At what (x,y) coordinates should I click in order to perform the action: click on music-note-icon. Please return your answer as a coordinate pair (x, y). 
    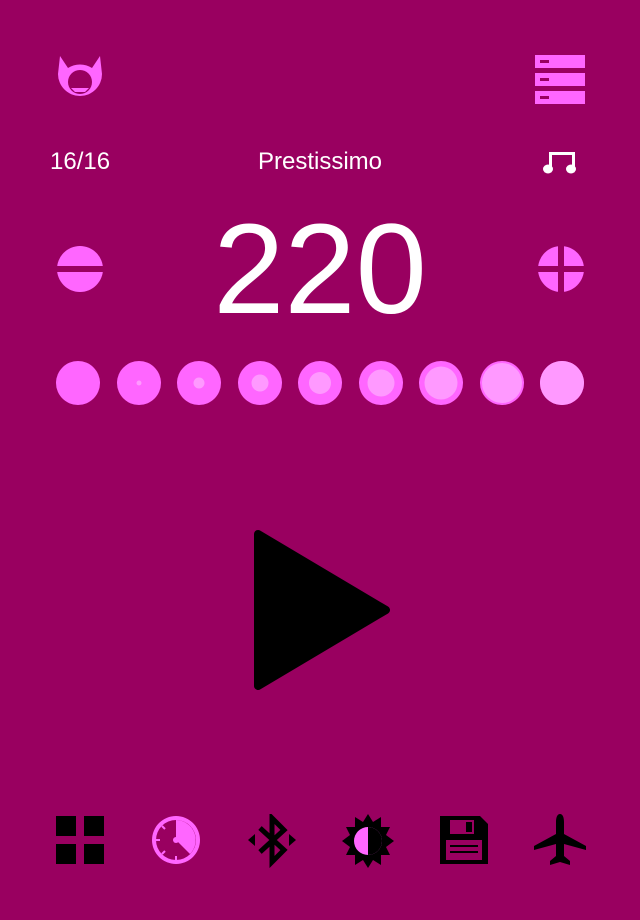
    Looking at the image, I should click on (560, 162).